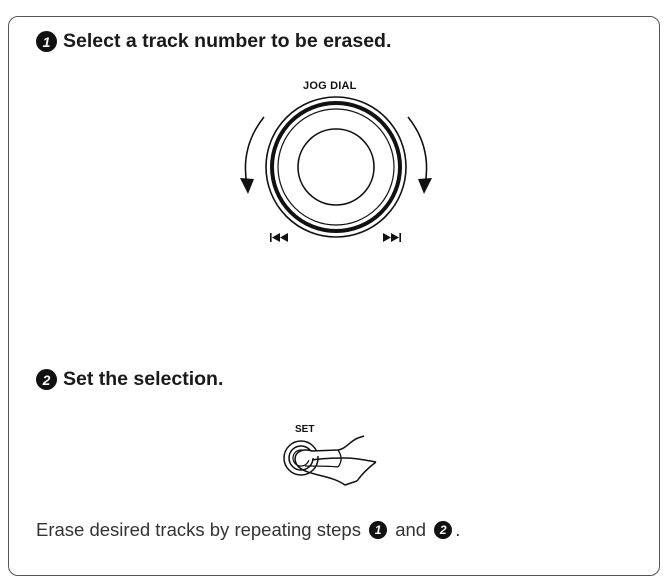  Describe the element at coordinates (336, 167) in the screenshot. I see `jog-dial-illustration` at that location.